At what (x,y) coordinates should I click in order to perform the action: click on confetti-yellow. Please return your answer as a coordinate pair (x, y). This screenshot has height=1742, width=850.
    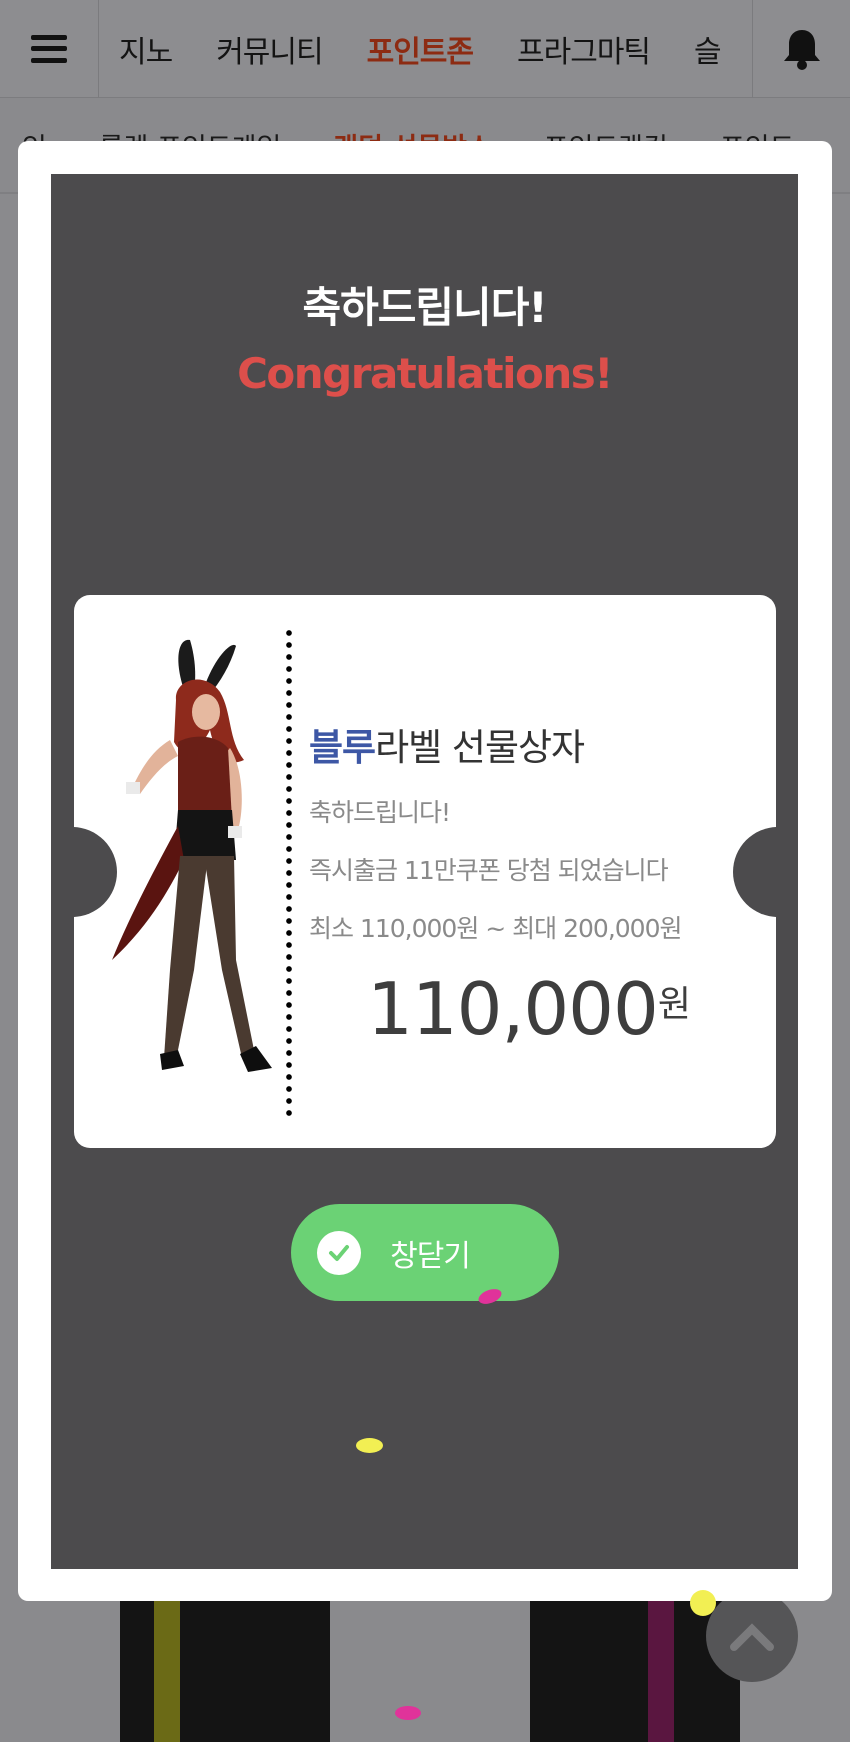
    Looking at the image, I should click on (369, 1445).